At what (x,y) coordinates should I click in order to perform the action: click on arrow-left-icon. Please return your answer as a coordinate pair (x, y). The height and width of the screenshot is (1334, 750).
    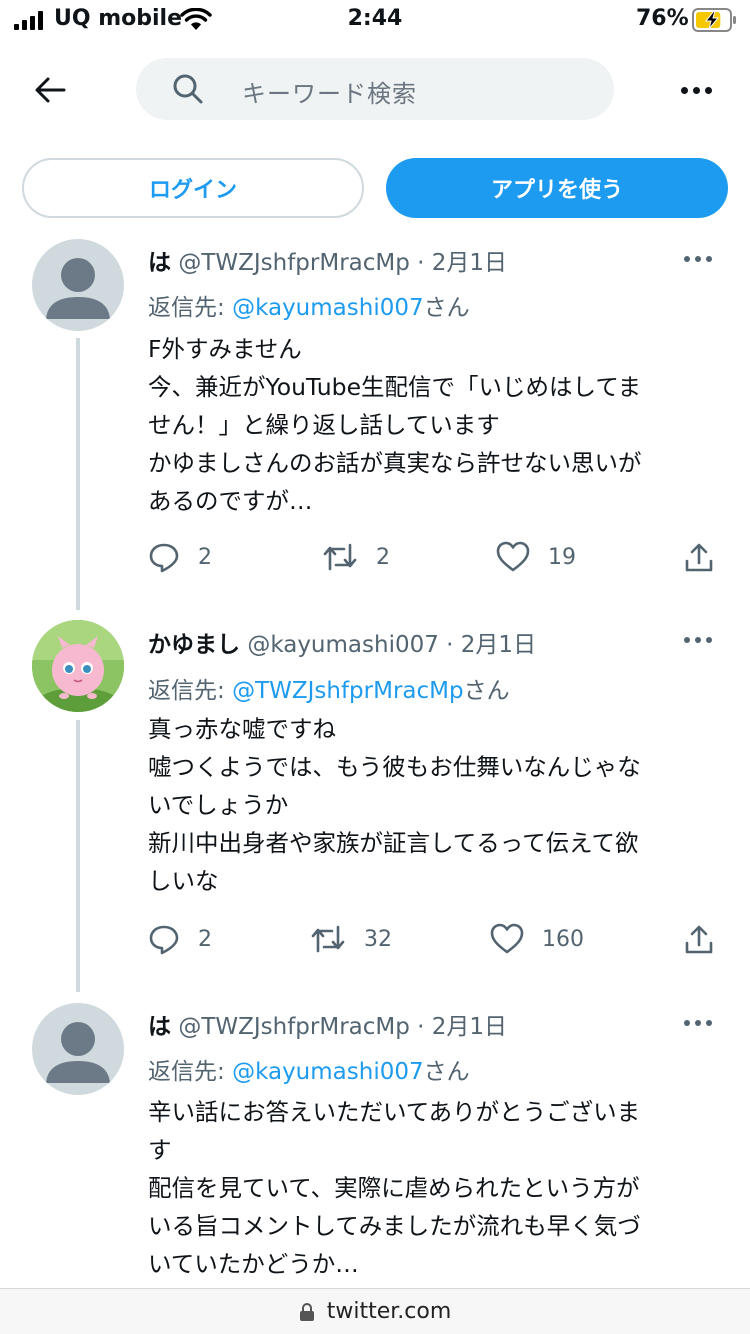
    Looking at the image, I should click on (50, 90).